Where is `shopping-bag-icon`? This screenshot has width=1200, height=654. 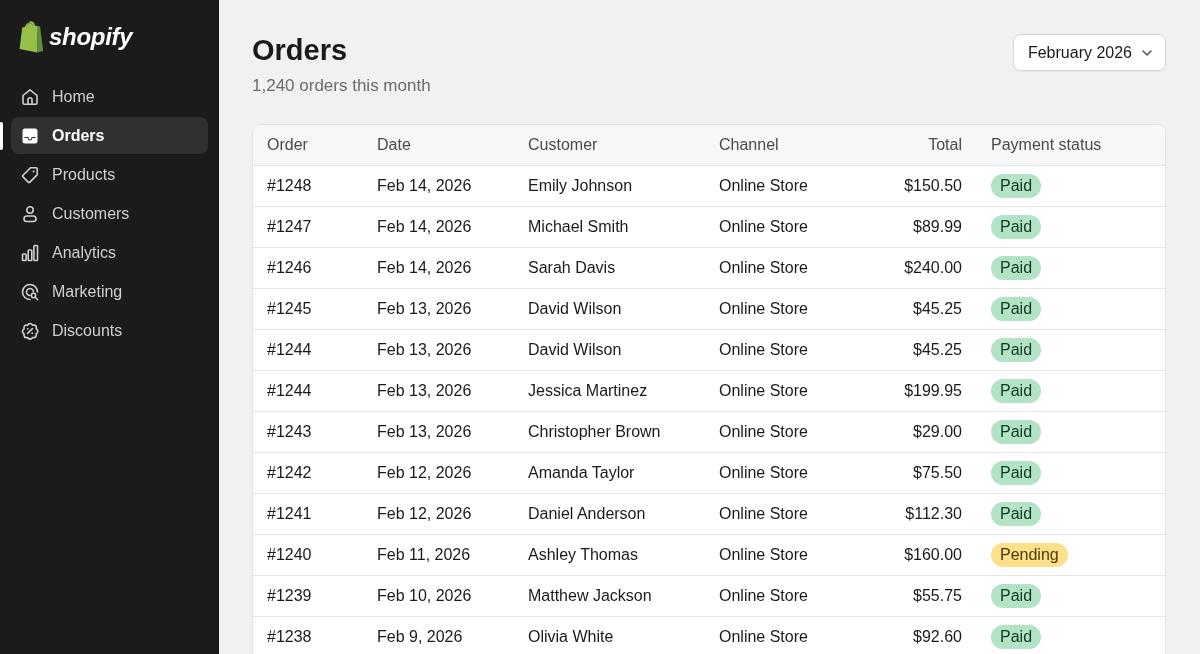 shopping-bag-icon is located at coordinates (31, 37).